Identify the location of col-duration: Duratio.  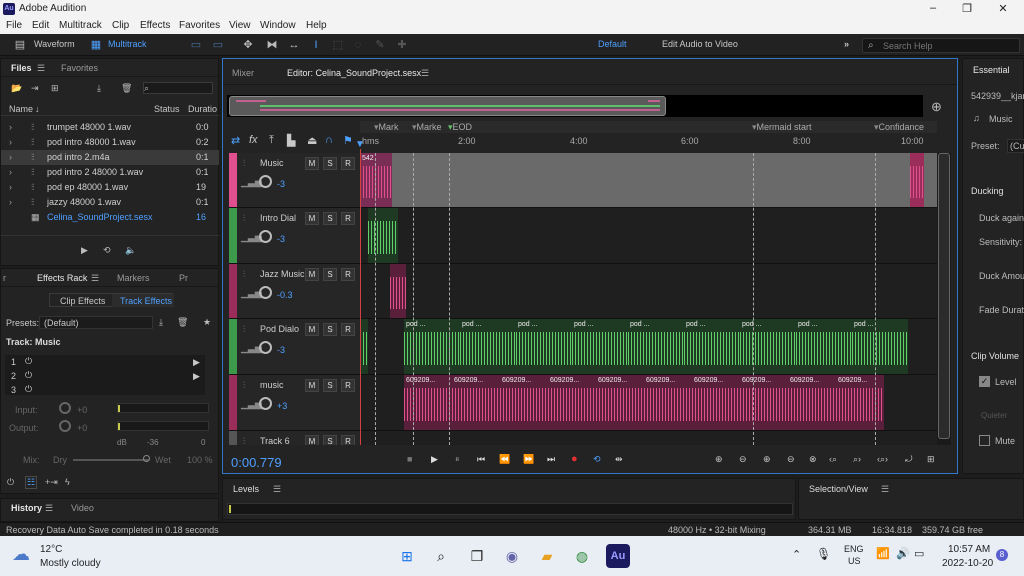
(202, 109).